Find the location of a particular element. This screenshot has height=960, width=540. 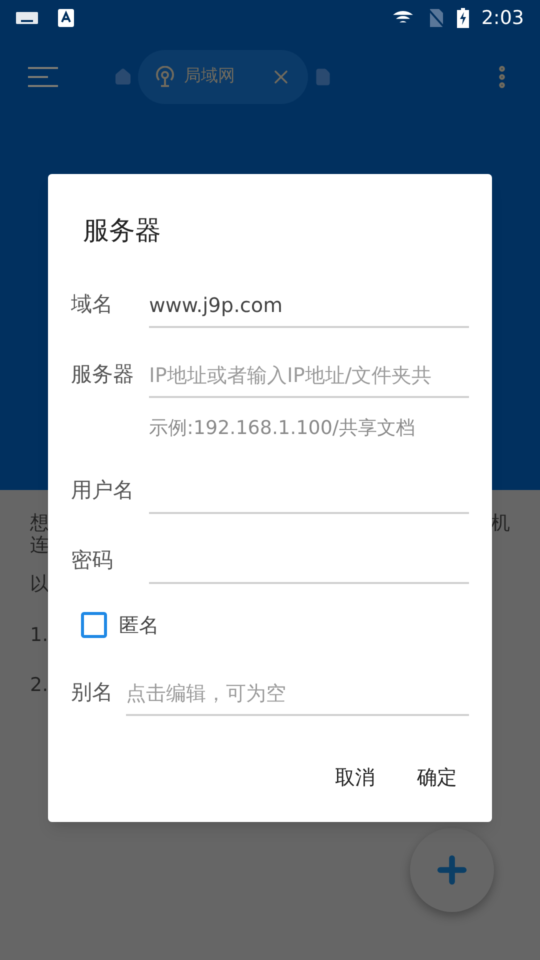

background-text: 连 is located at coordinates (39, 545).